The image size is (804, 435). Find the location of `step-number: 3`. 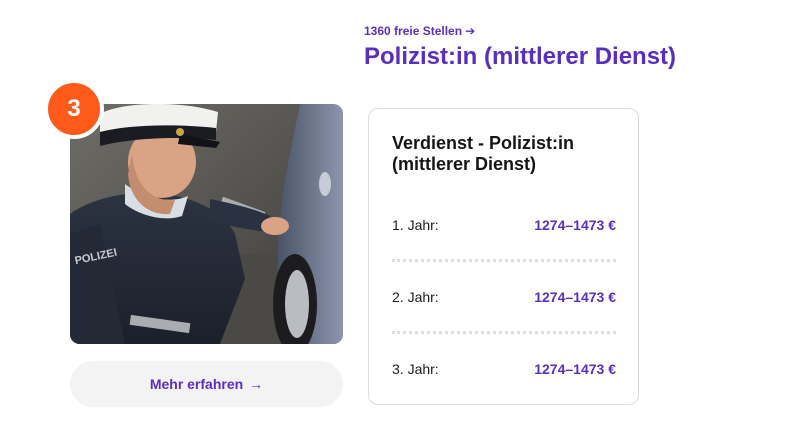

step-number: 3 is located at coordinates (74, 108).